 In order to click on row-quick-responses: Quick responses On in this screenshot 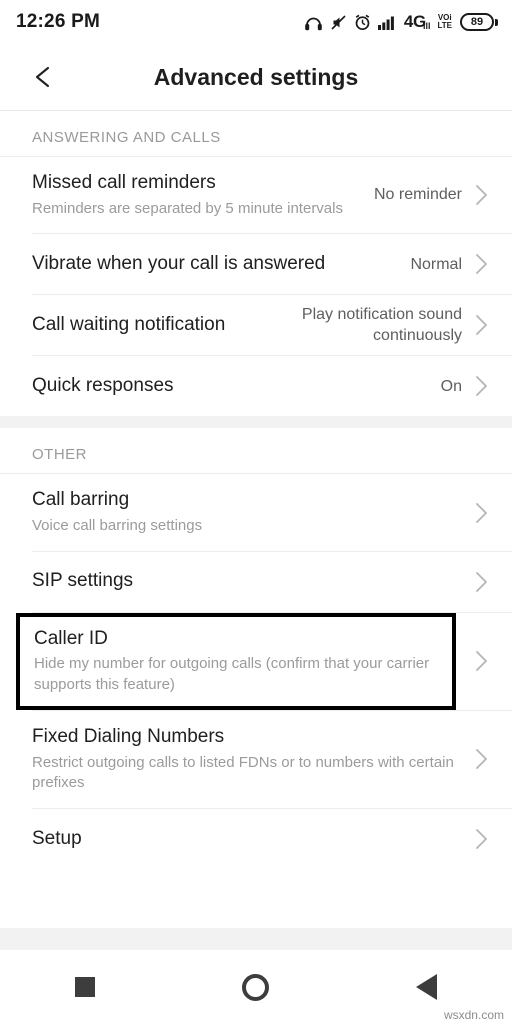, I will do `click(256, 386)`.